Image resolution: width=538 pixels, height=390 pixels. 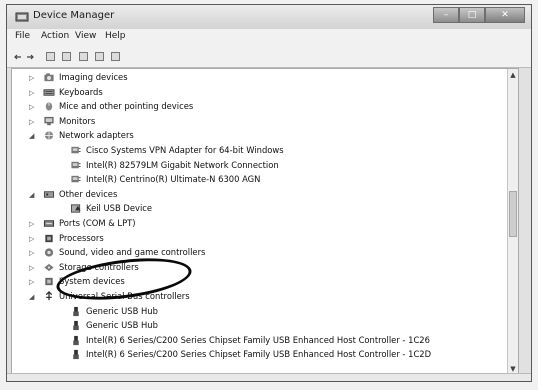 What do you see at coordinates (269, 57) in the screenshot?
I see `toolbar` at bounding box center [269, 57].